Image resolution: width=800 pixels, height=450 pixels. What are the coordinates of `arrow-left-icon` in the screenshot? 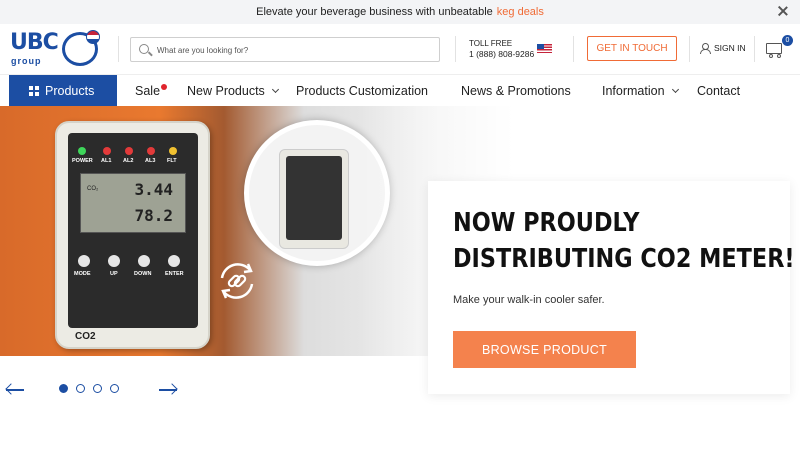 It's located at (15, 390).